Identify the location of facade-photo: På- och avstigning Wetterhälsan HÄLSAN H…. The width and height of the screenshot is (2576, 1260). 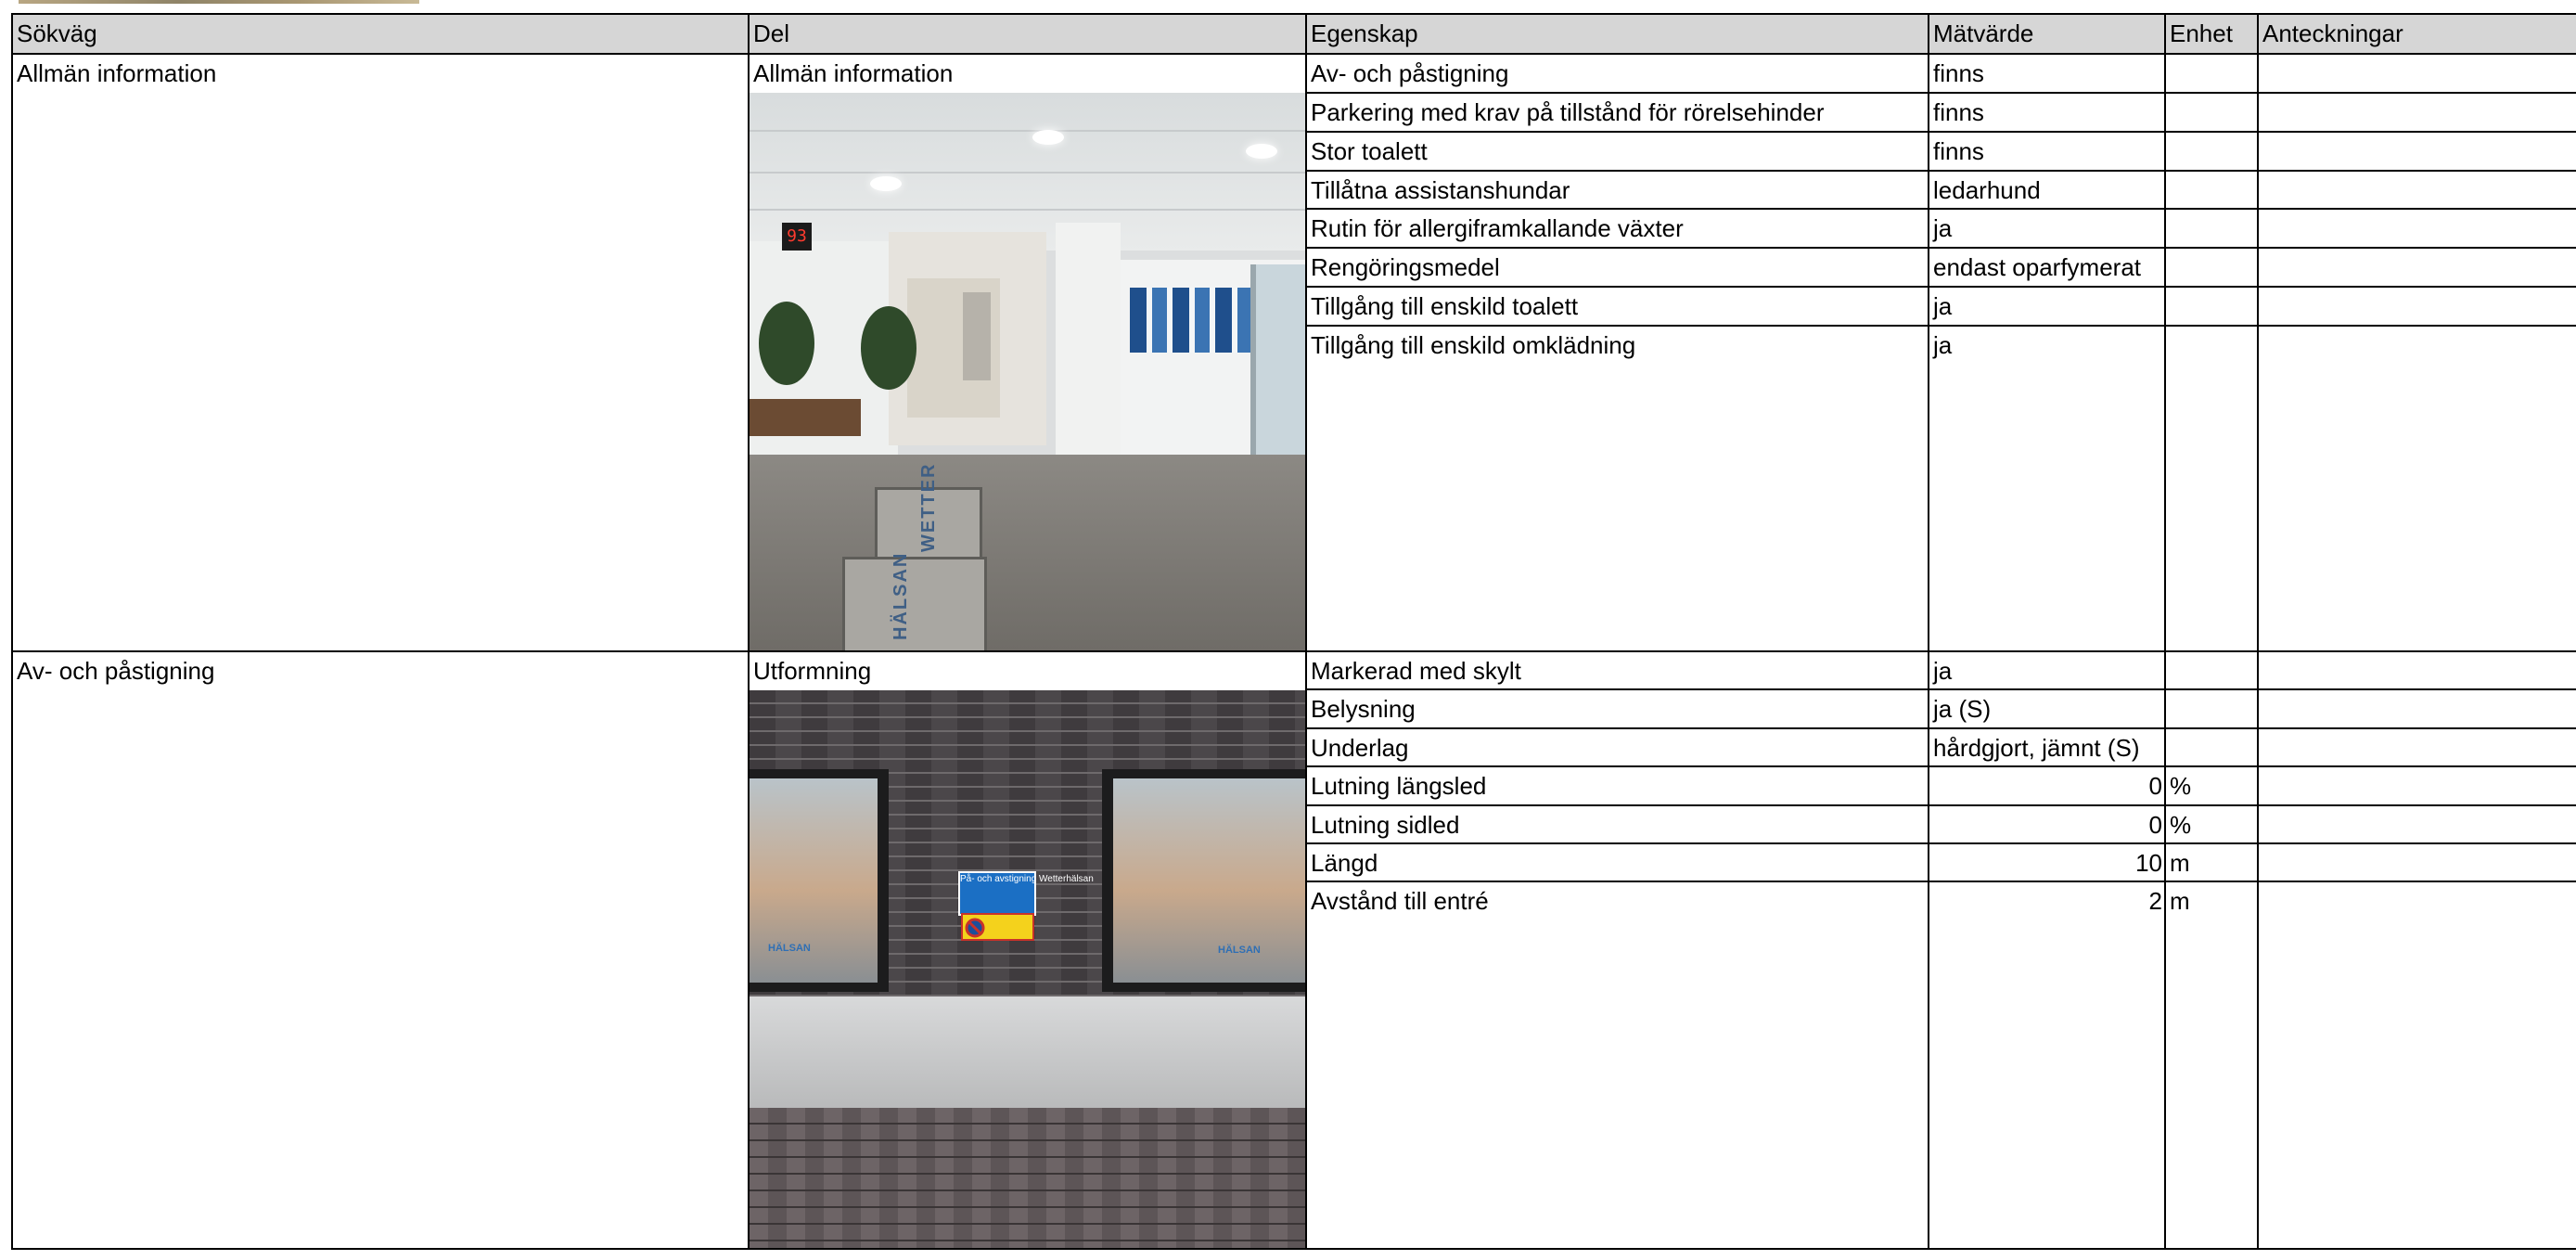
(1027, 968).